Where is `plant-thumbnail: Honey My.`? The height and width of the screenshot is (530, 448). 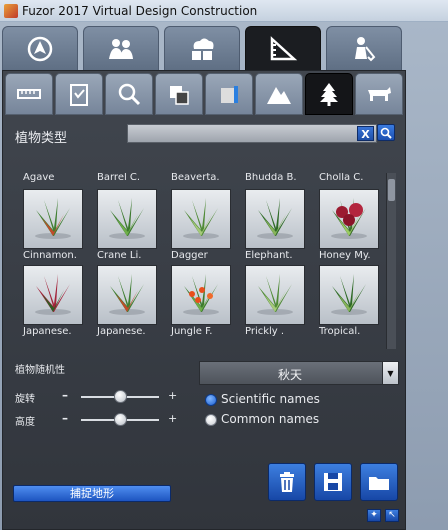 plant-thumbnail: Honey My. is located at coordinates (353, 226).